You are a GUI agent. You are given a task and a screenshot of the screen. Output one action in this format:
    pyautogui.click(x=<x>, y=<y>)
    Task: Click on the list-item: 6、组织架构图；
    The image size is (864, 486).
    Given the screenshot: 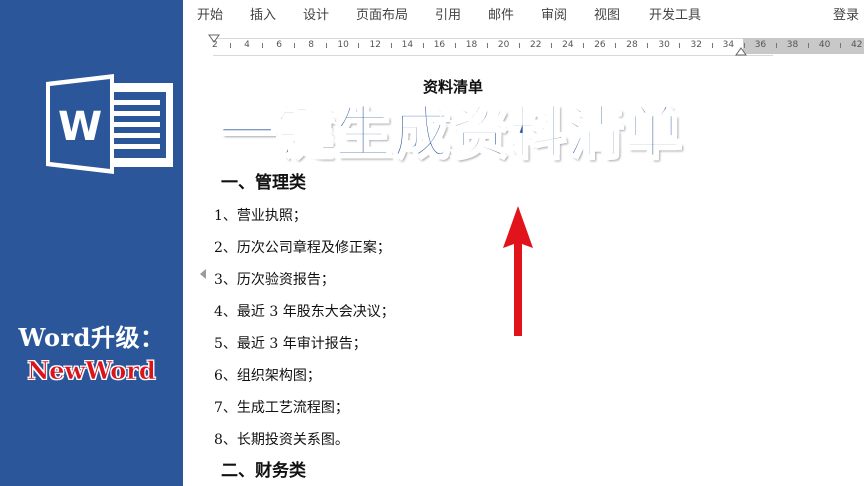 What is the action you would take?
    pyautogui.click(x=267, y=376)
    